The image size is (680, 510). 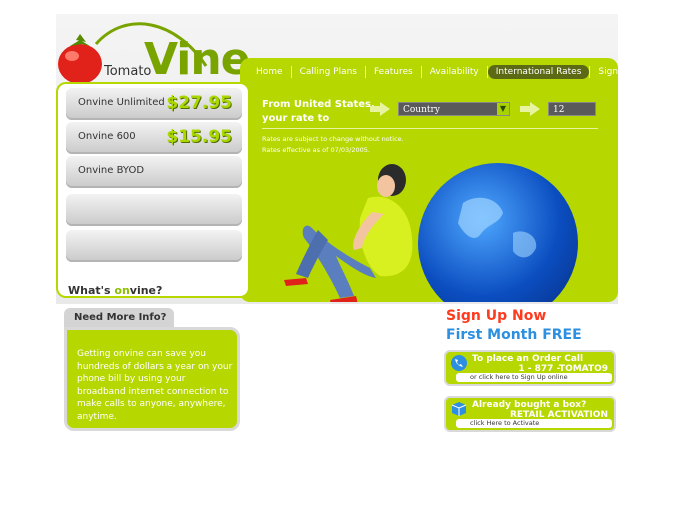 I want to click on plan-name: Onvine BYOD, so click(x=111, y=170).